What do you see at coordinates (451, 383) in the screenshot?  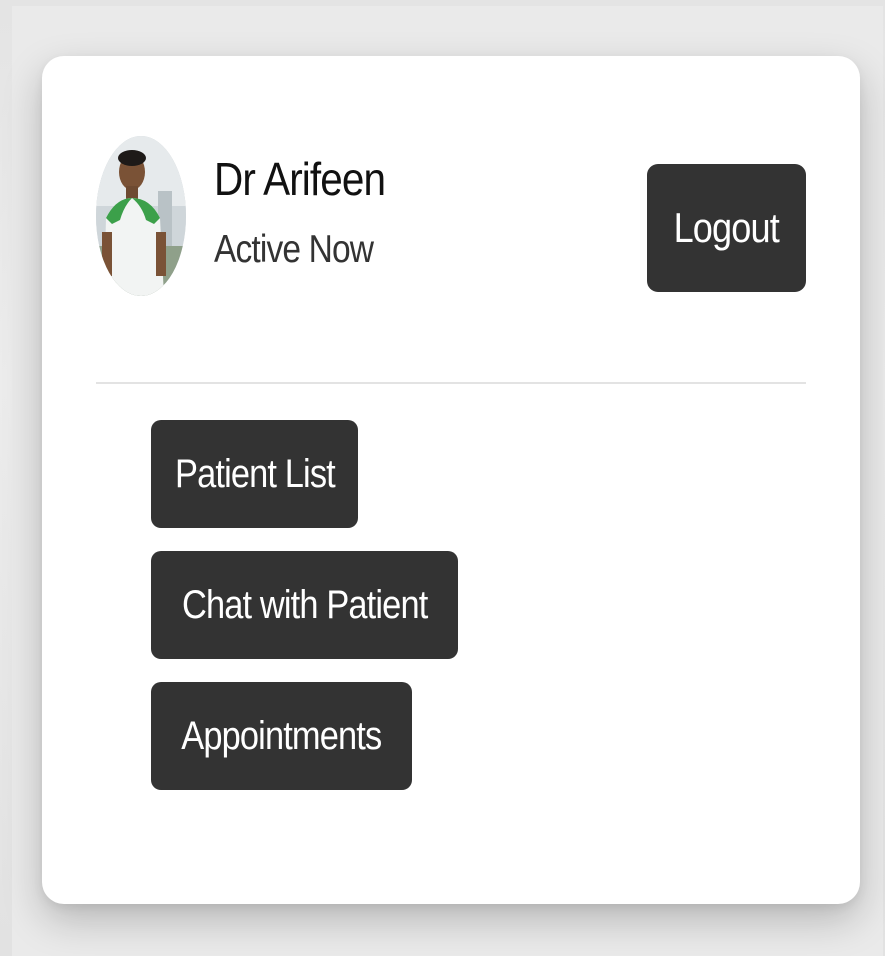 I see `divider` at bounding box center [451, 383].